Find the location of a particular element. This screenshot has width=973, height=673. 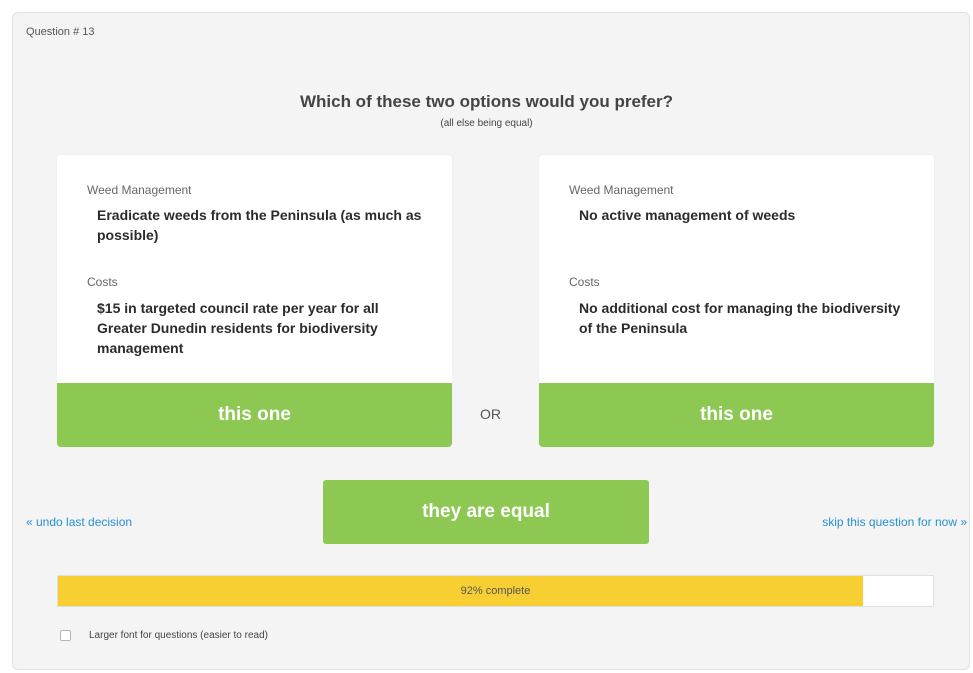

question-subtitle: (all else being equal) is located at coordinates (486, 123).